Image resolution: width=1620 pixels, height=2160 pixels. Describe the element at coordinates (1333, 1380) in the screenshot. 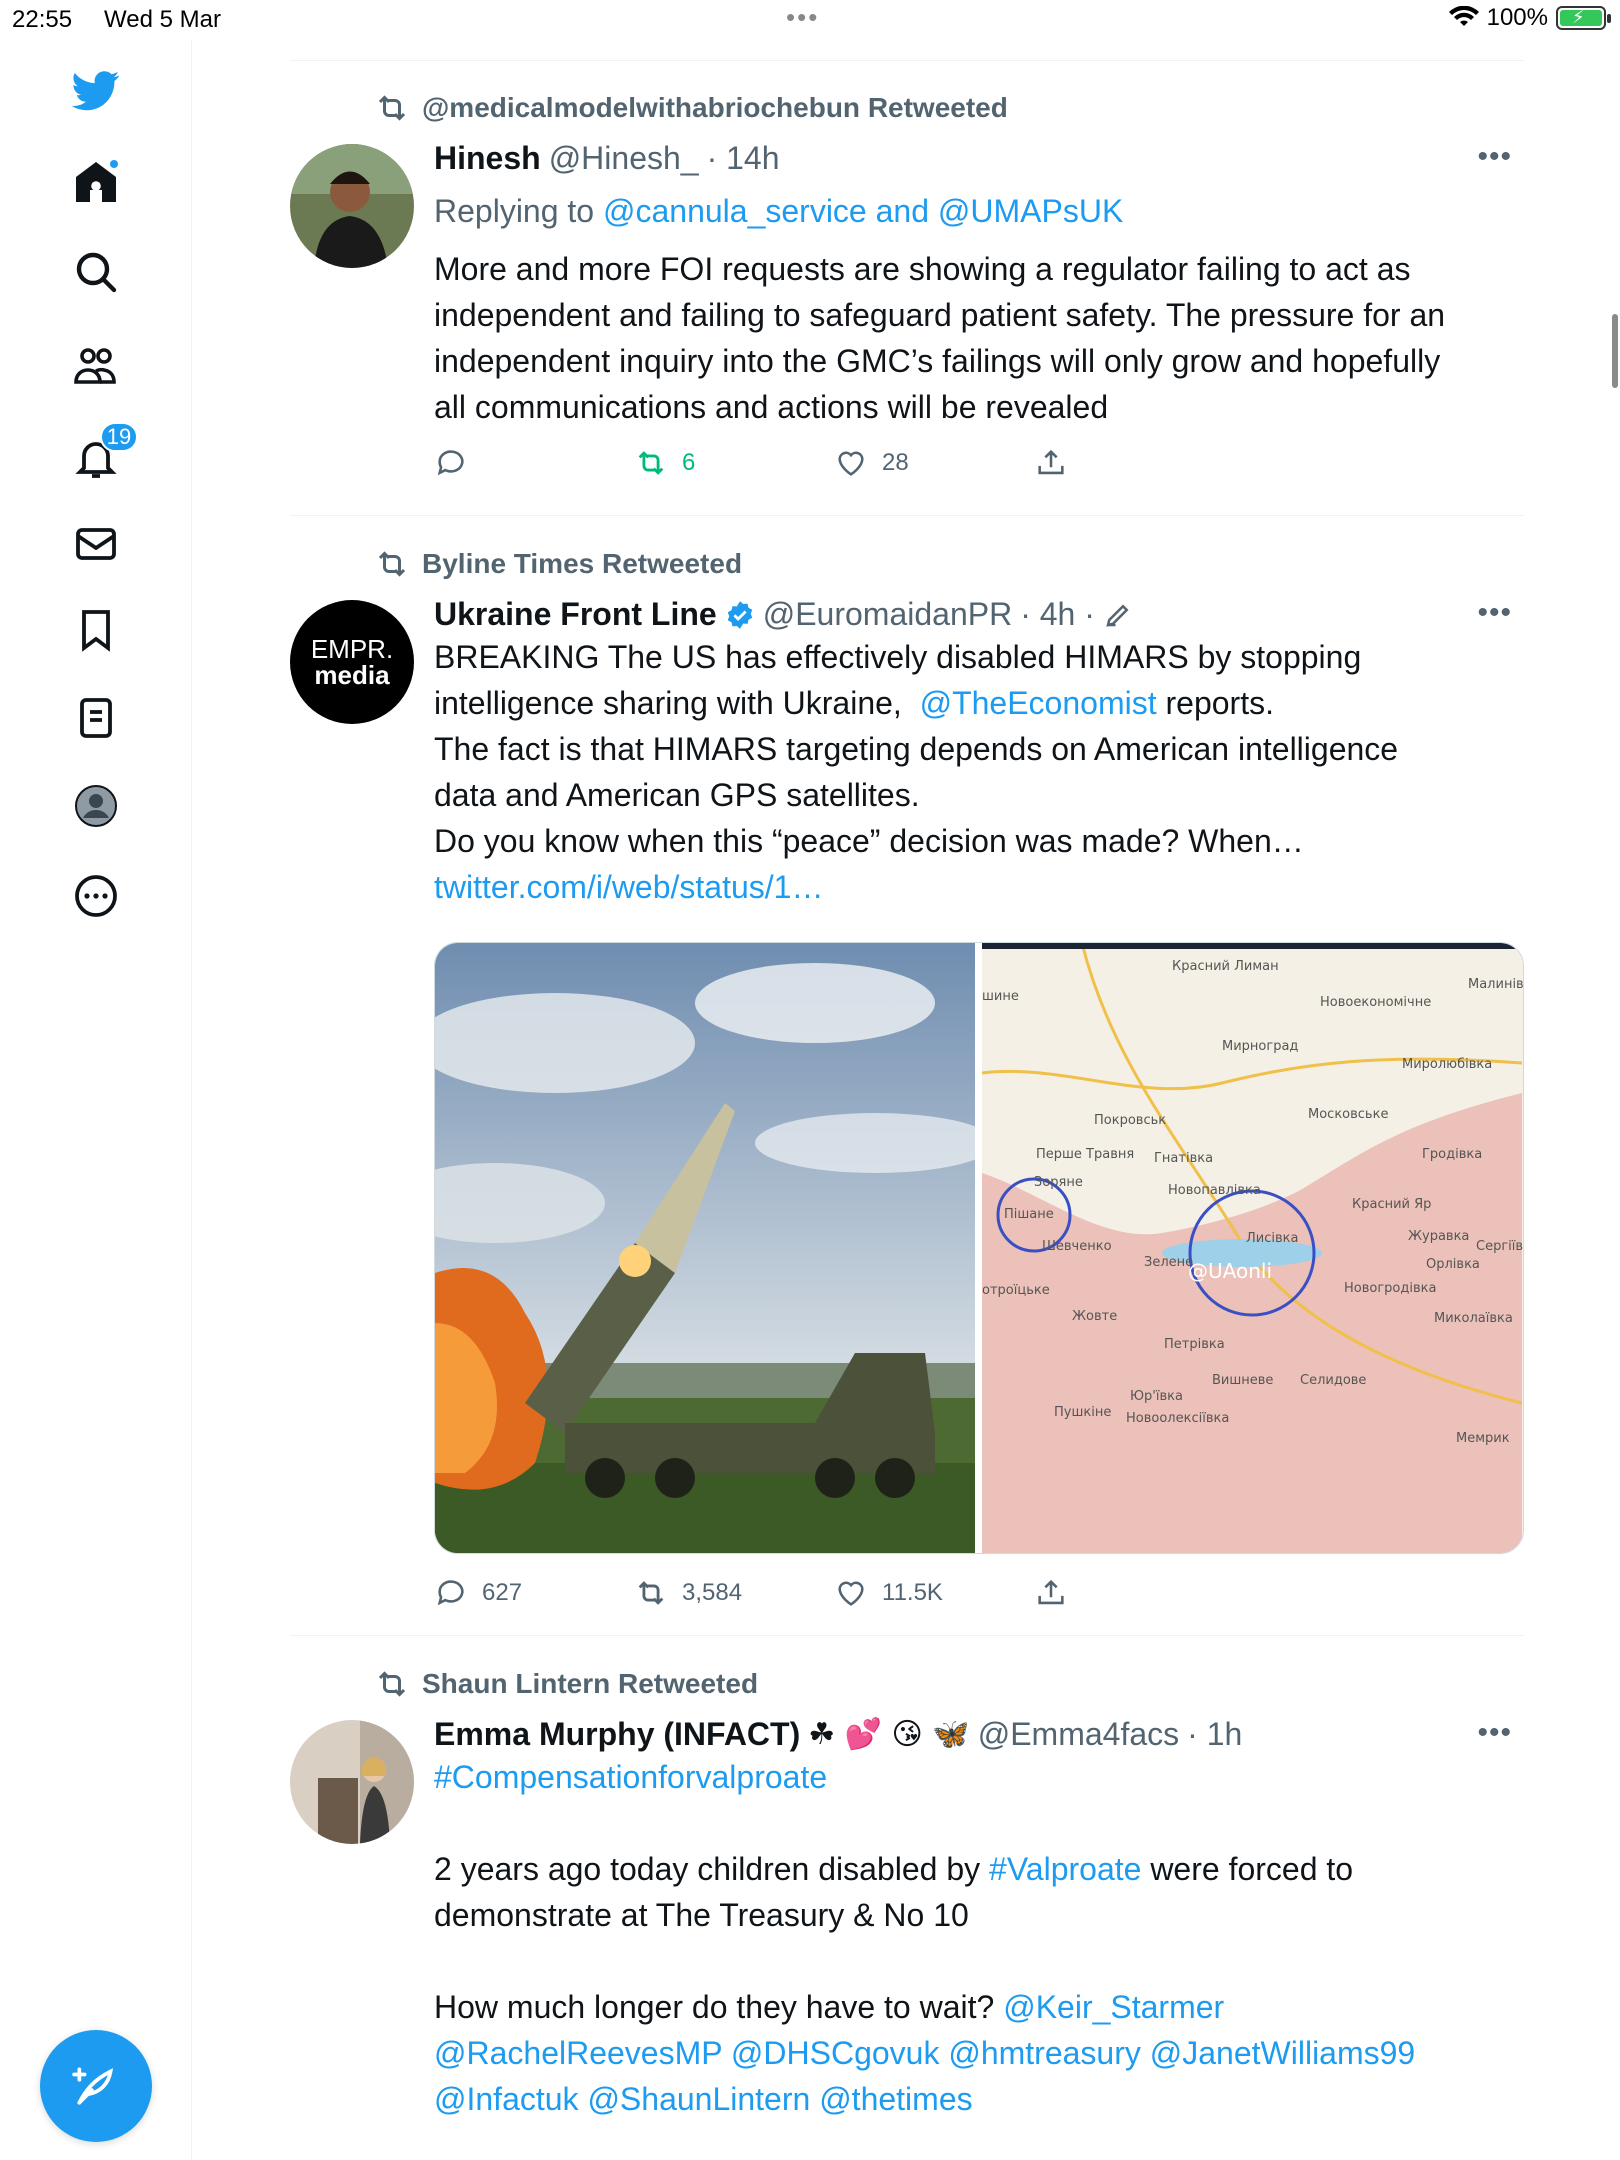

I see `map-label: Селидове` at that location.